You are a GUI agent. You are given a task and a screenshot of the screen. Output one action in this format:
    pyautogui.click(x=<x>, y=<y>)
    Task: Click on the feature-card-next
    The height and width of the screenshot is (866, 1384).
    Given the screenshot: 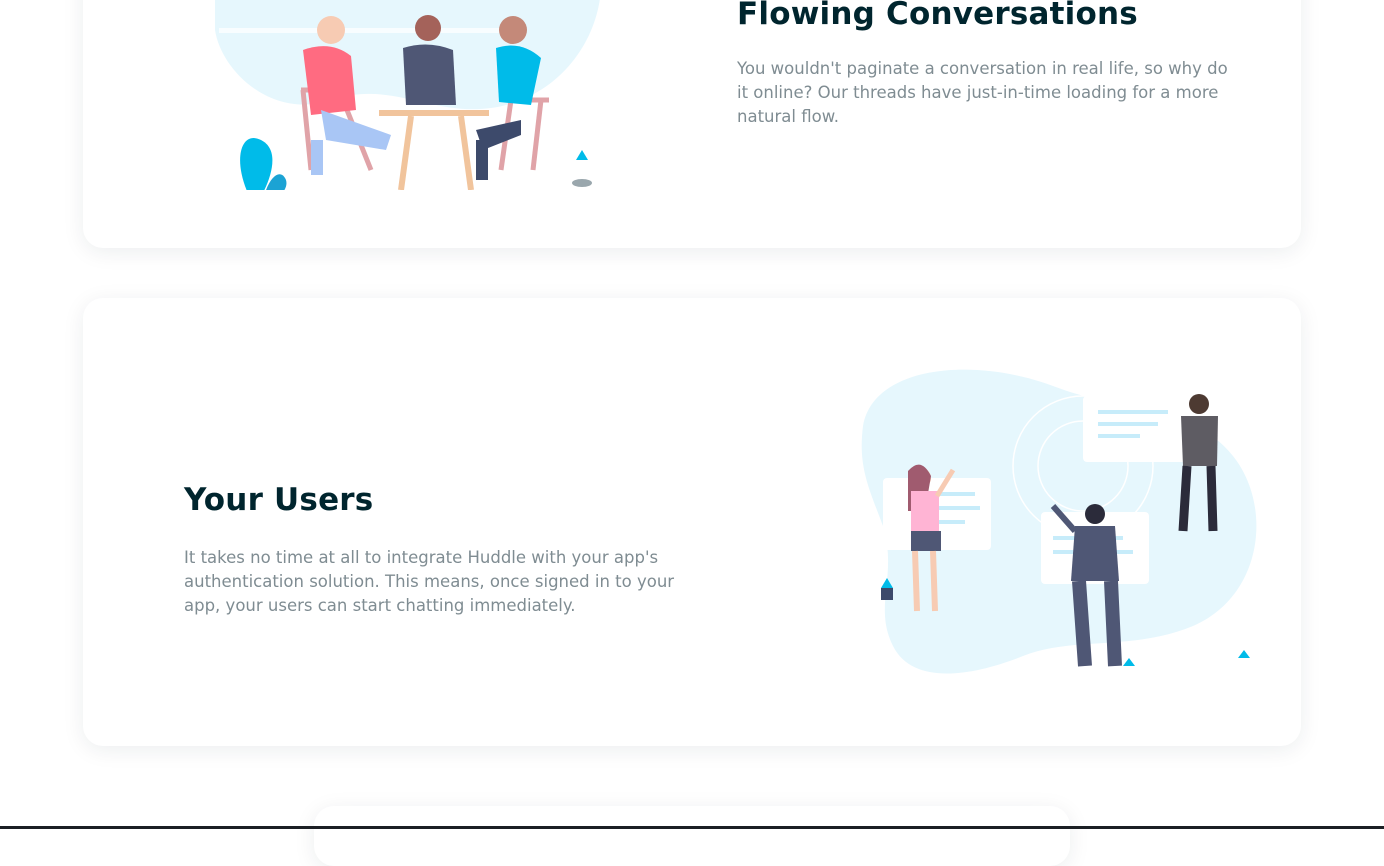 What is the action you would take?
    pyautogui.click(x=692, y=836)
    